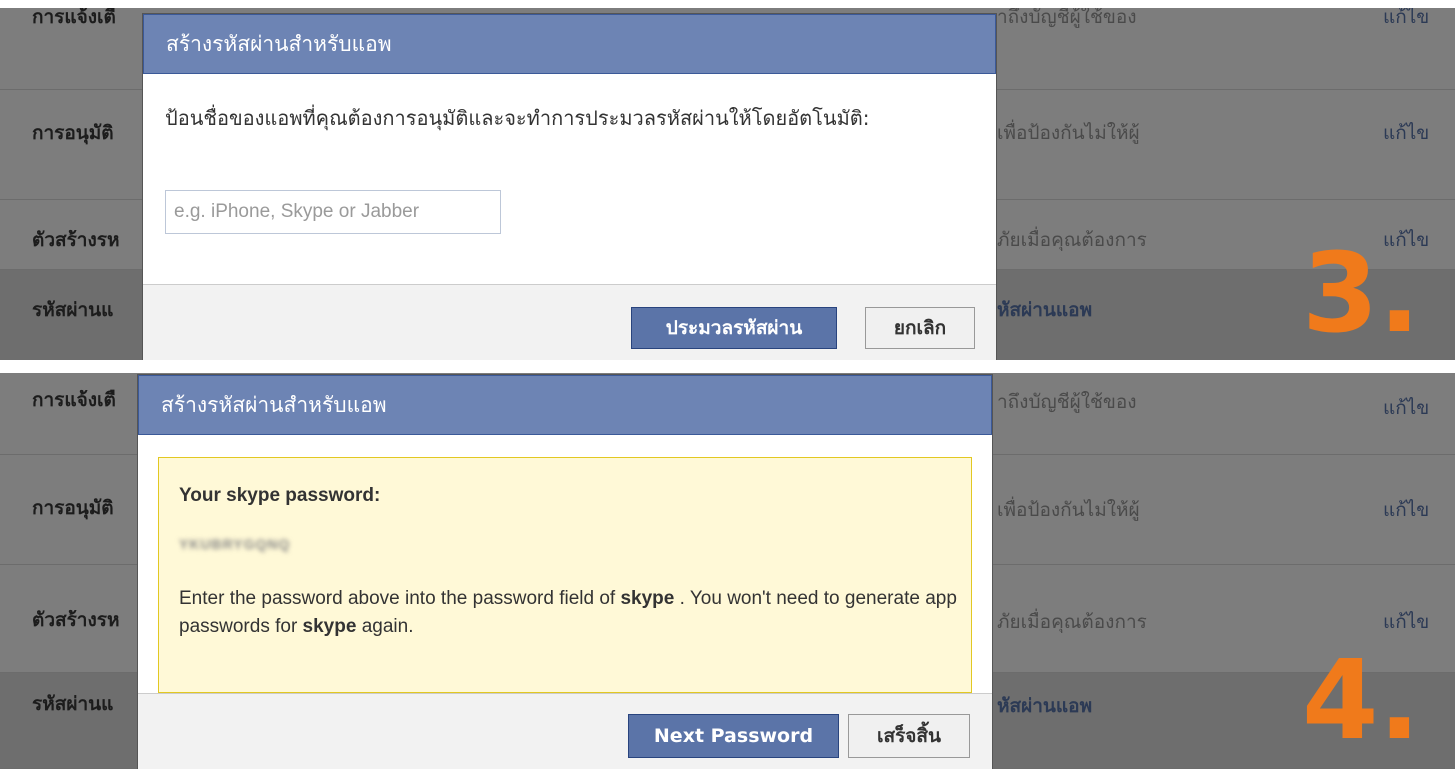 The height and width of the screenshot is (769, 1455). What do you see at coordinates (280, 495) in the screenshot?
I see `password-heading: Your skype password:` at bounding box center [280, 495].